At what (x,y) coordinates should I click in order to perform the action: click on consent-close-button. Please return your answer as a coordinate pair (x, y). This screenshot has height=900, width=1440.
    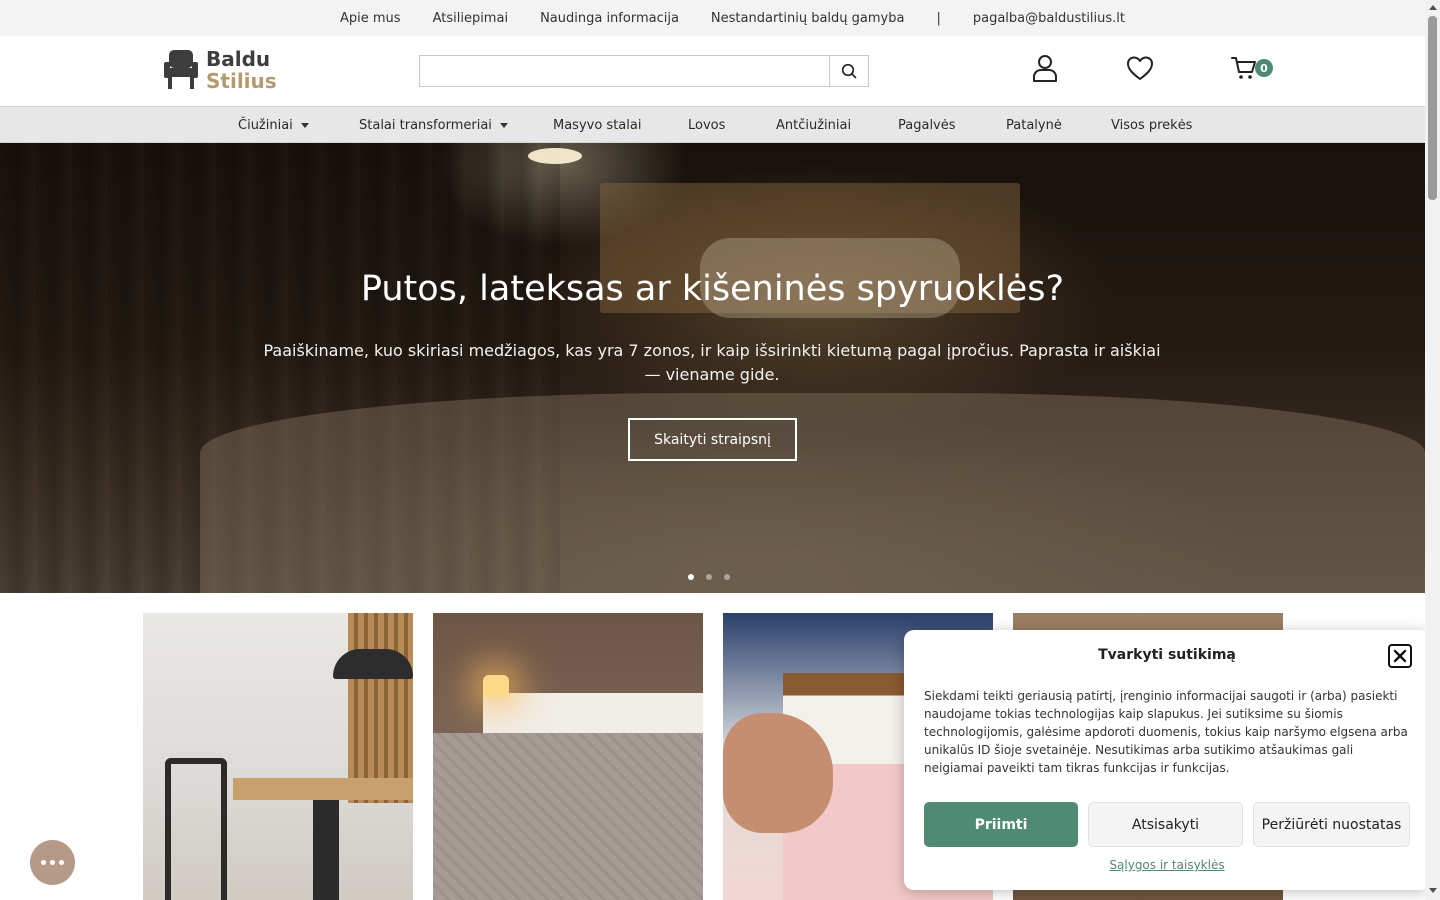
    Looking at the image, I should click on (1400, 656).